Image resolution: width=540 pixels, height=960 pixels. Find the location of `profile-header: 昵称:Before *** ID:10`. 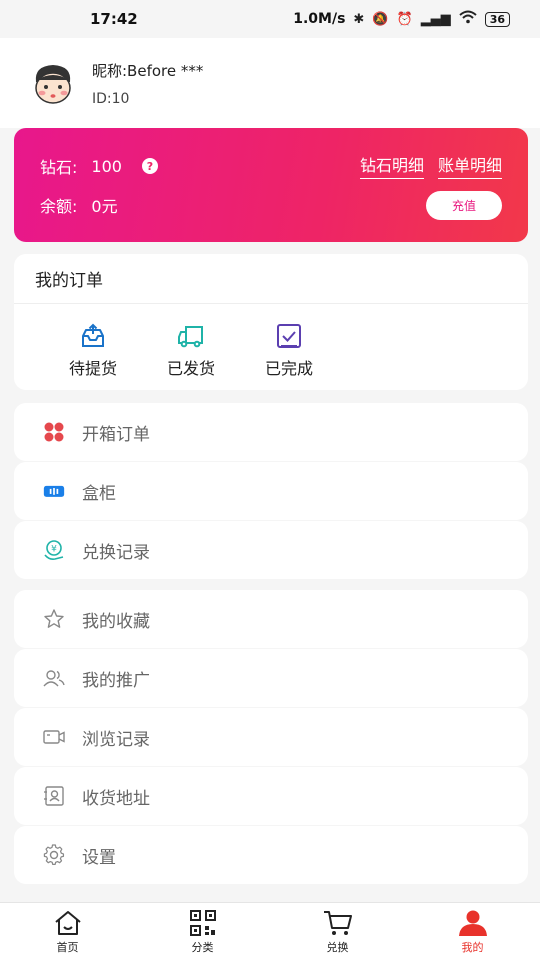

profile-header: 昵称:Before *** ID:10 is located at coordinates (270, 83).